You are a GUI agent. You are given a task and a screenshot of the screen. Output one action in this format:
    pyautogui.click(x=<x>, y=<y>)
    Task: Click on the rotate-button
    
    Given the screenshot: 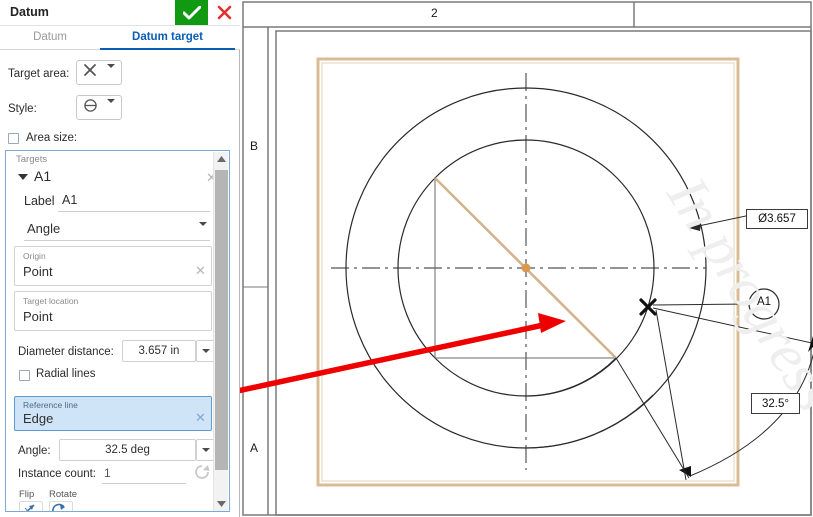 What is the action you would take?
    pyautogui.click(x=61, y=506)
    